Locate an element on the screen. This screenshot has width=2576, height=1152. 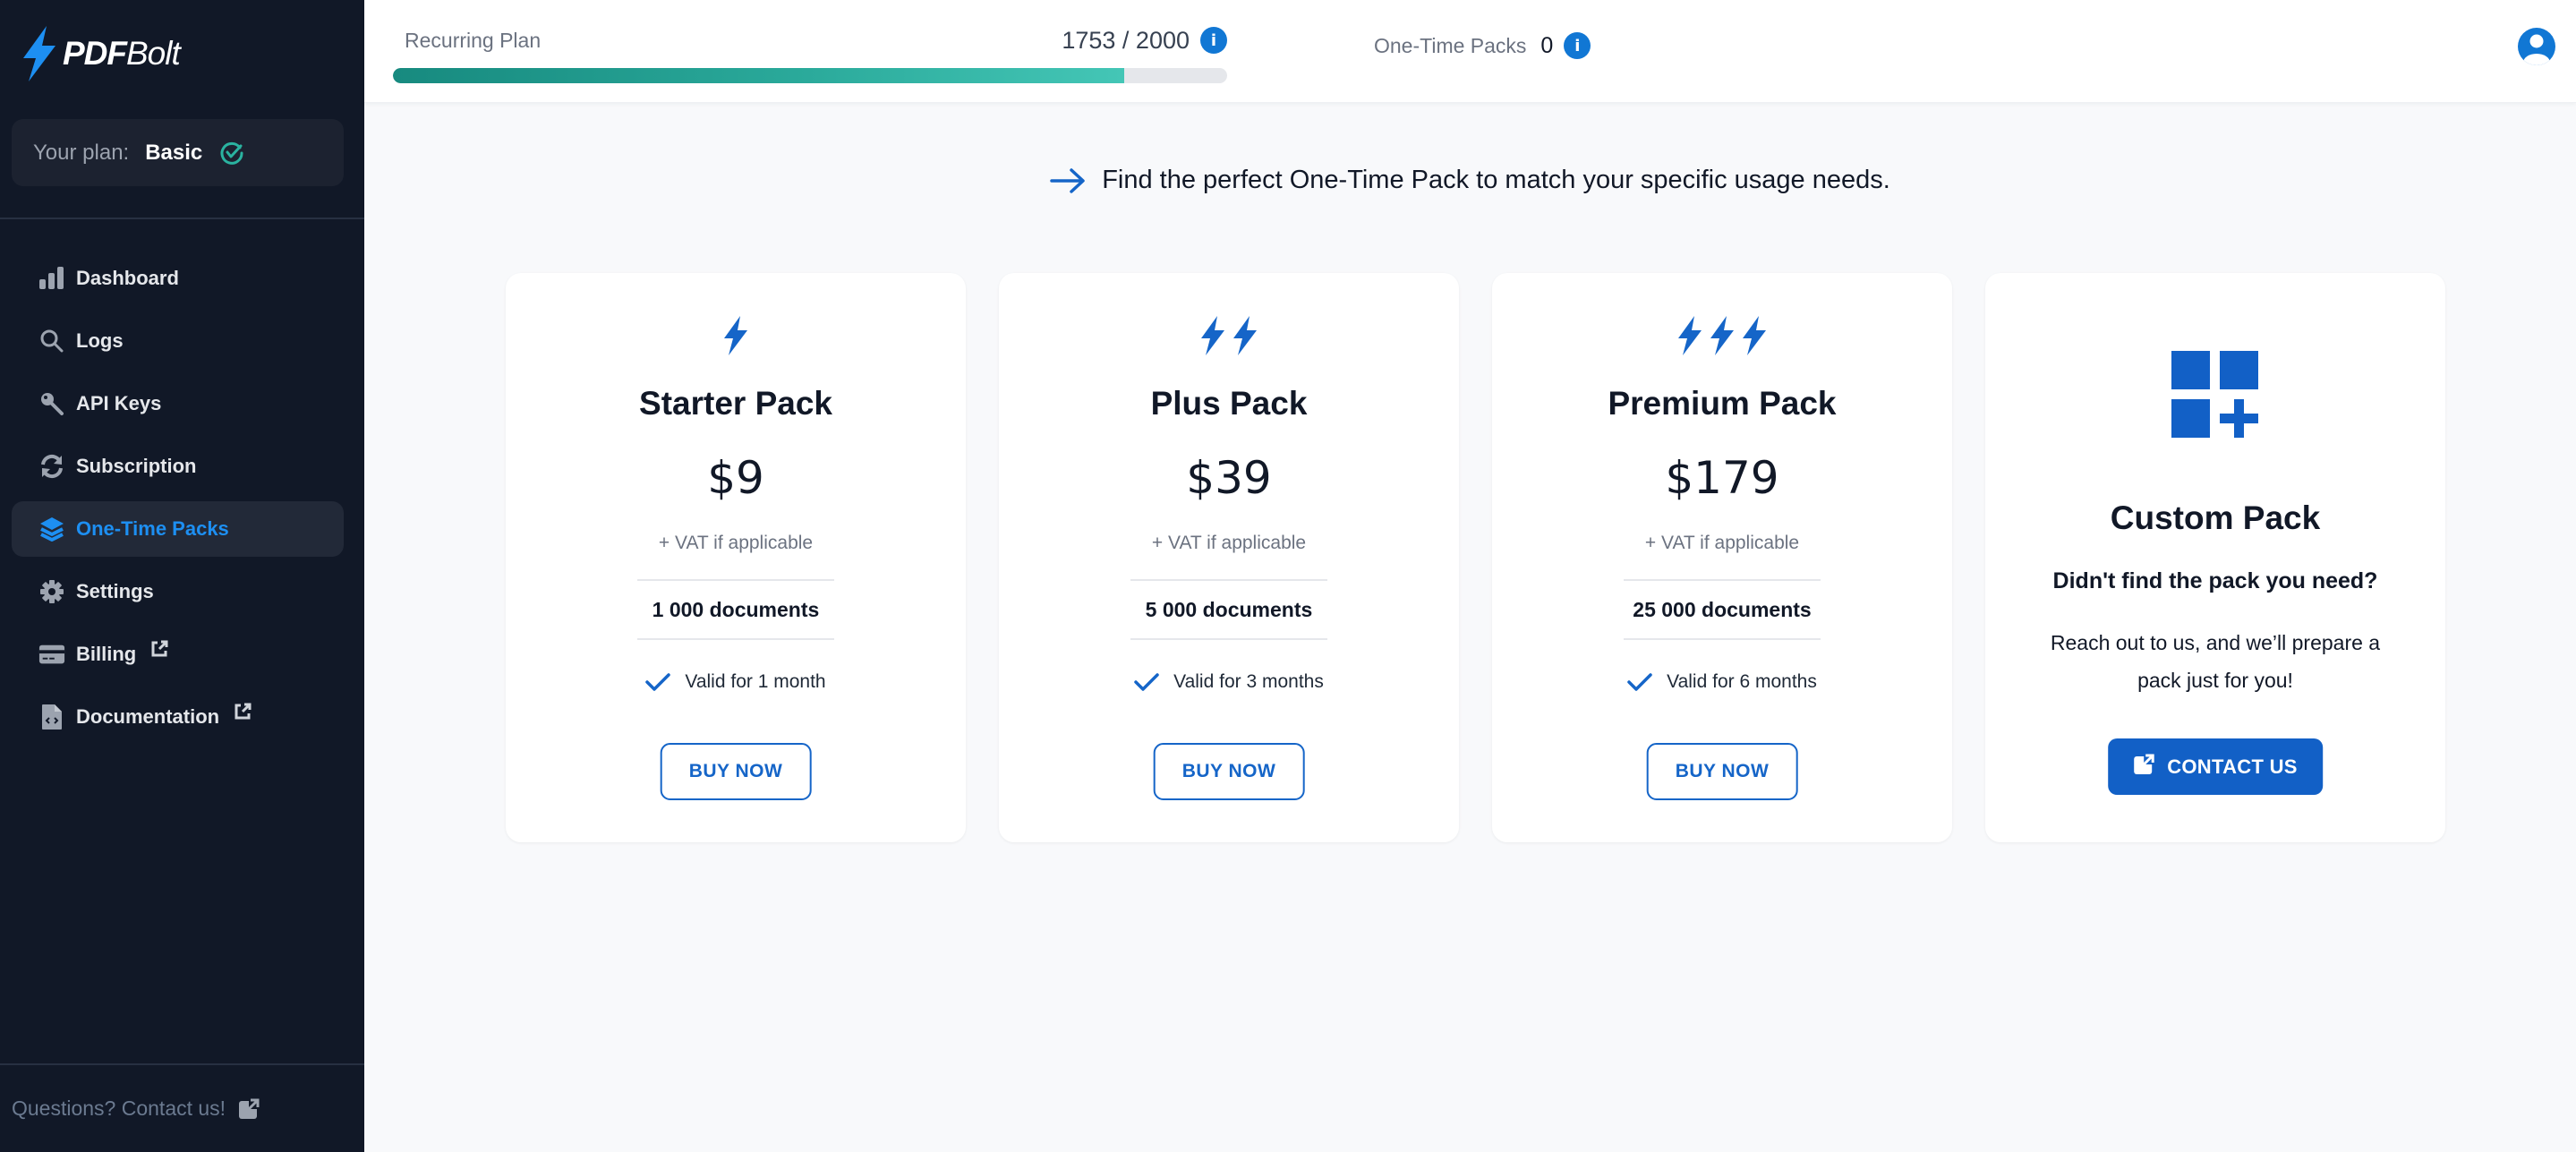
recurring-plan-label: Recurring Plan is located at coordinates (473, 40).